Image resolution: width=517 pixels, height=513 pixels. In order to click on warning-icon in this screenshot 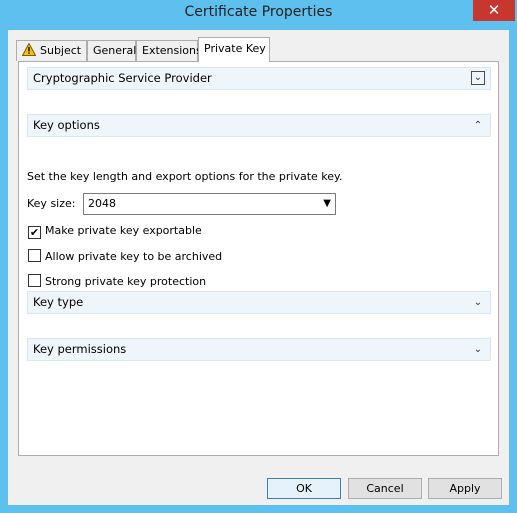, I will do `click(29, 52)`.